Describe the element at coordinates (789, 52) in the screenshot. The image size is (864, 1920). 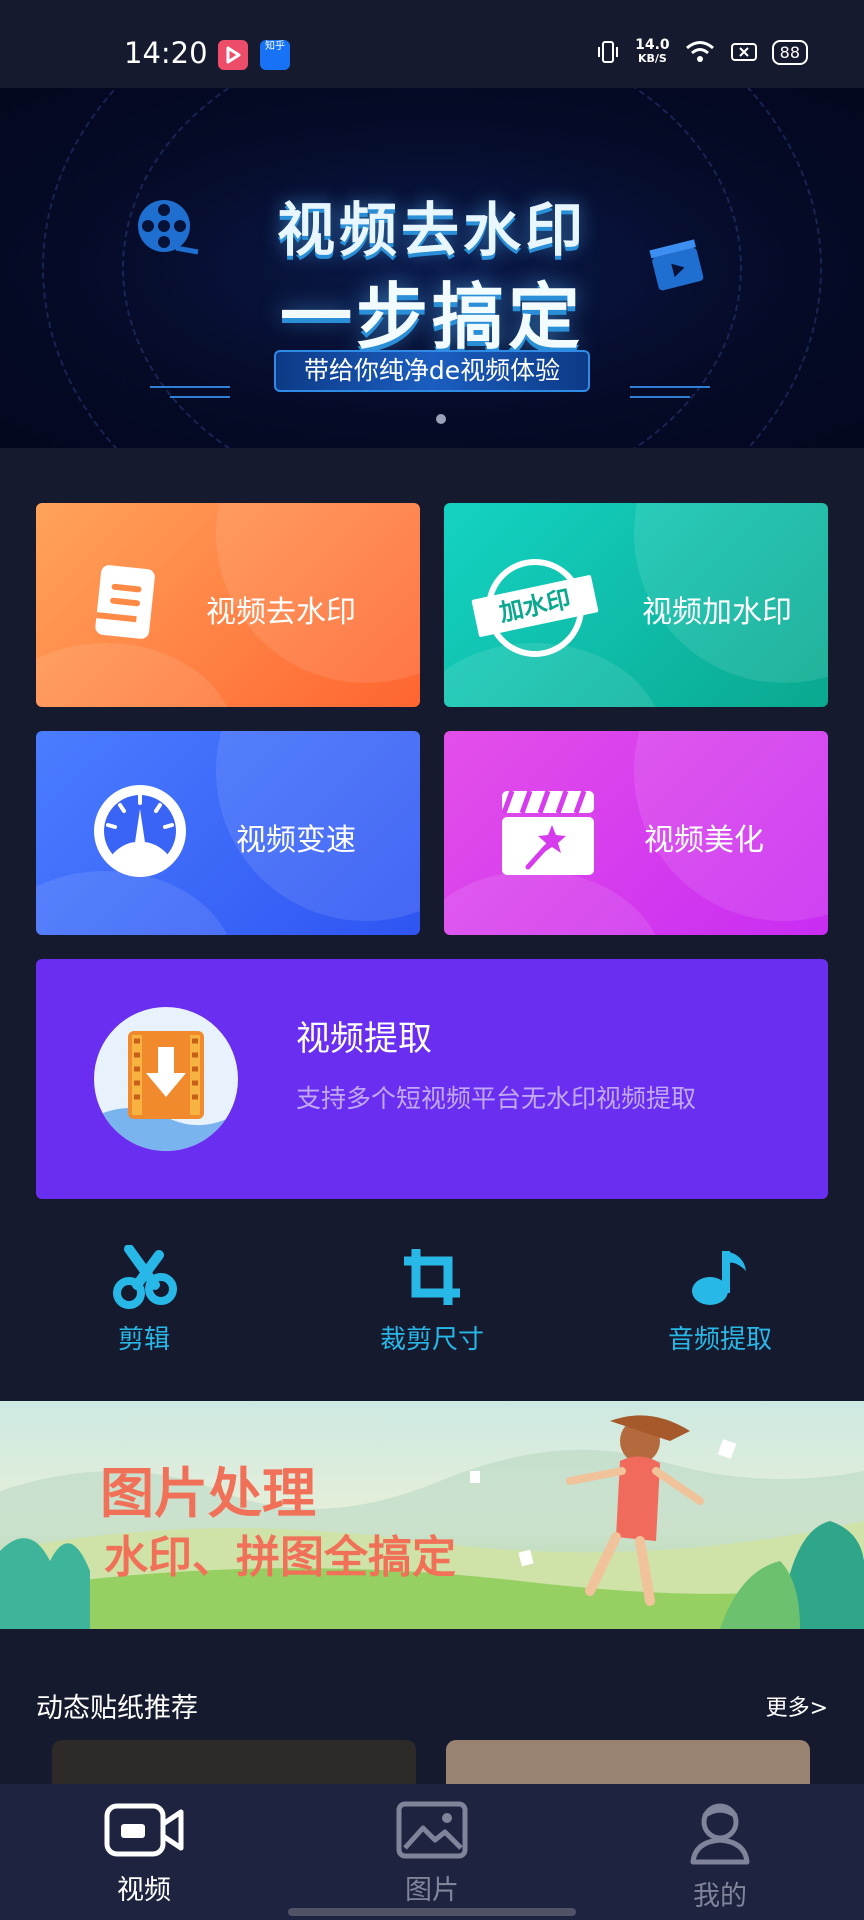
I see `battery-indicator: 88` at that location.